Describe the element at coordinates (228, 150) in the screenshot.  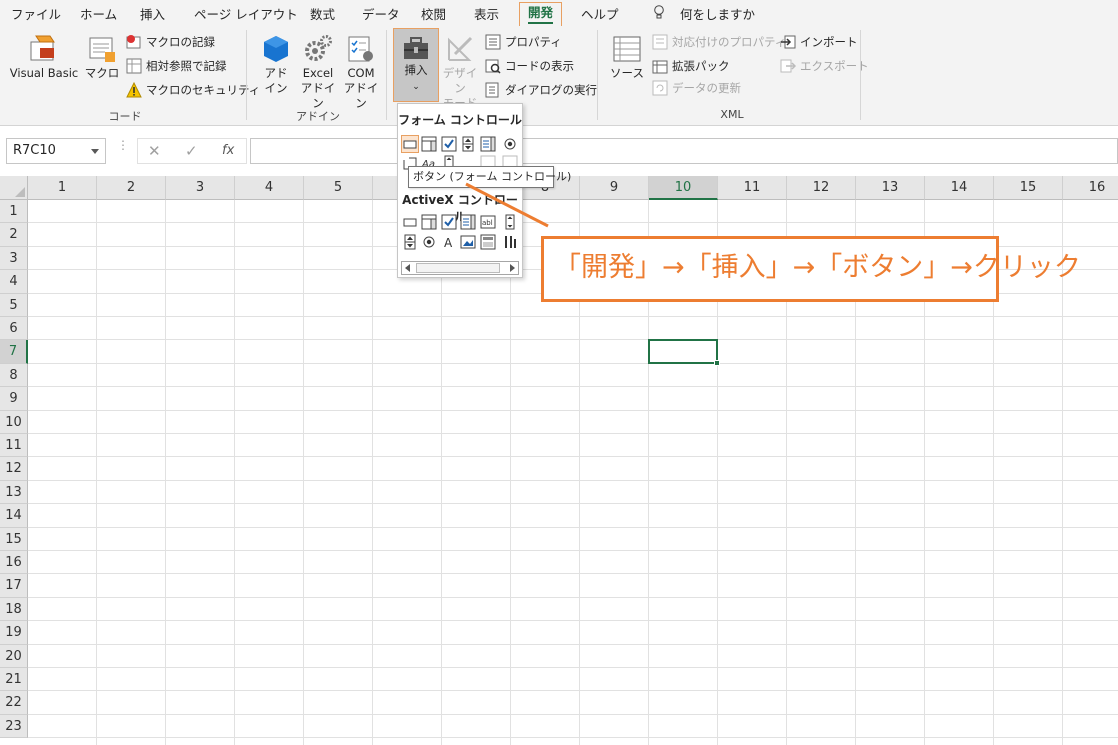
I see `insert-function-icon: fx` at that location.